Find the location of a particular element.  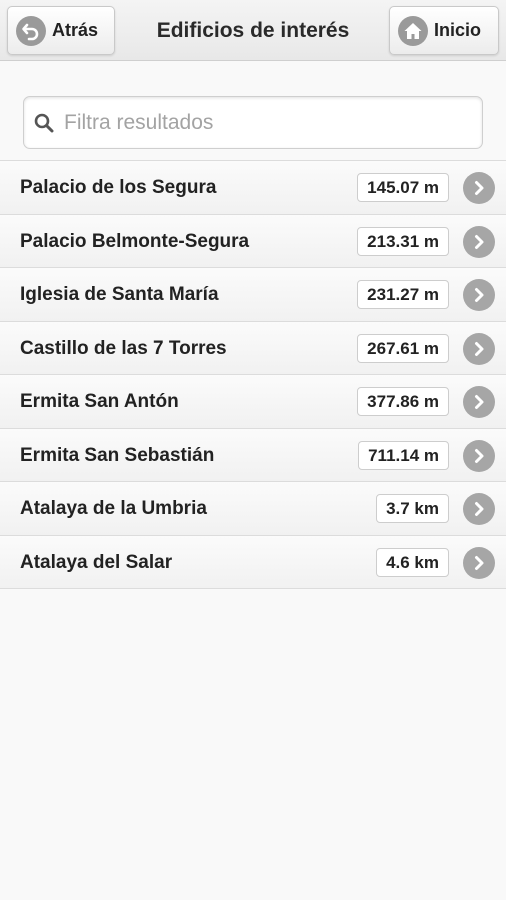

list-item: Atalaya del Salar 4.6 km is located at coordinates (253, 562).